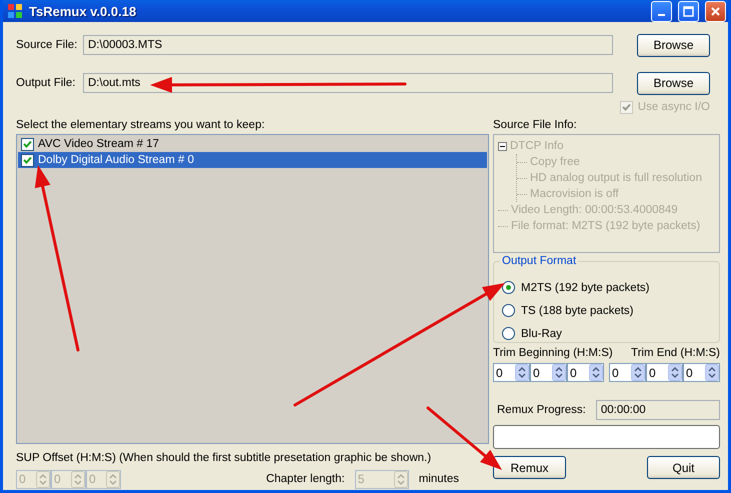  I want to click on group-title: Output Format, so click(539, 261).